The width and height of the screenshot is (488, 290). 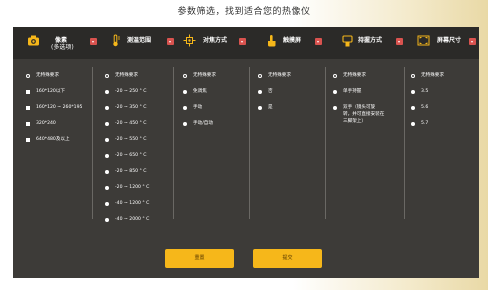 What do you see at coordinates (244, 12) in the screenshot?
I see `page-title: 参数筛选，找到适合您的热像仪` at bounding box center [244, 12].